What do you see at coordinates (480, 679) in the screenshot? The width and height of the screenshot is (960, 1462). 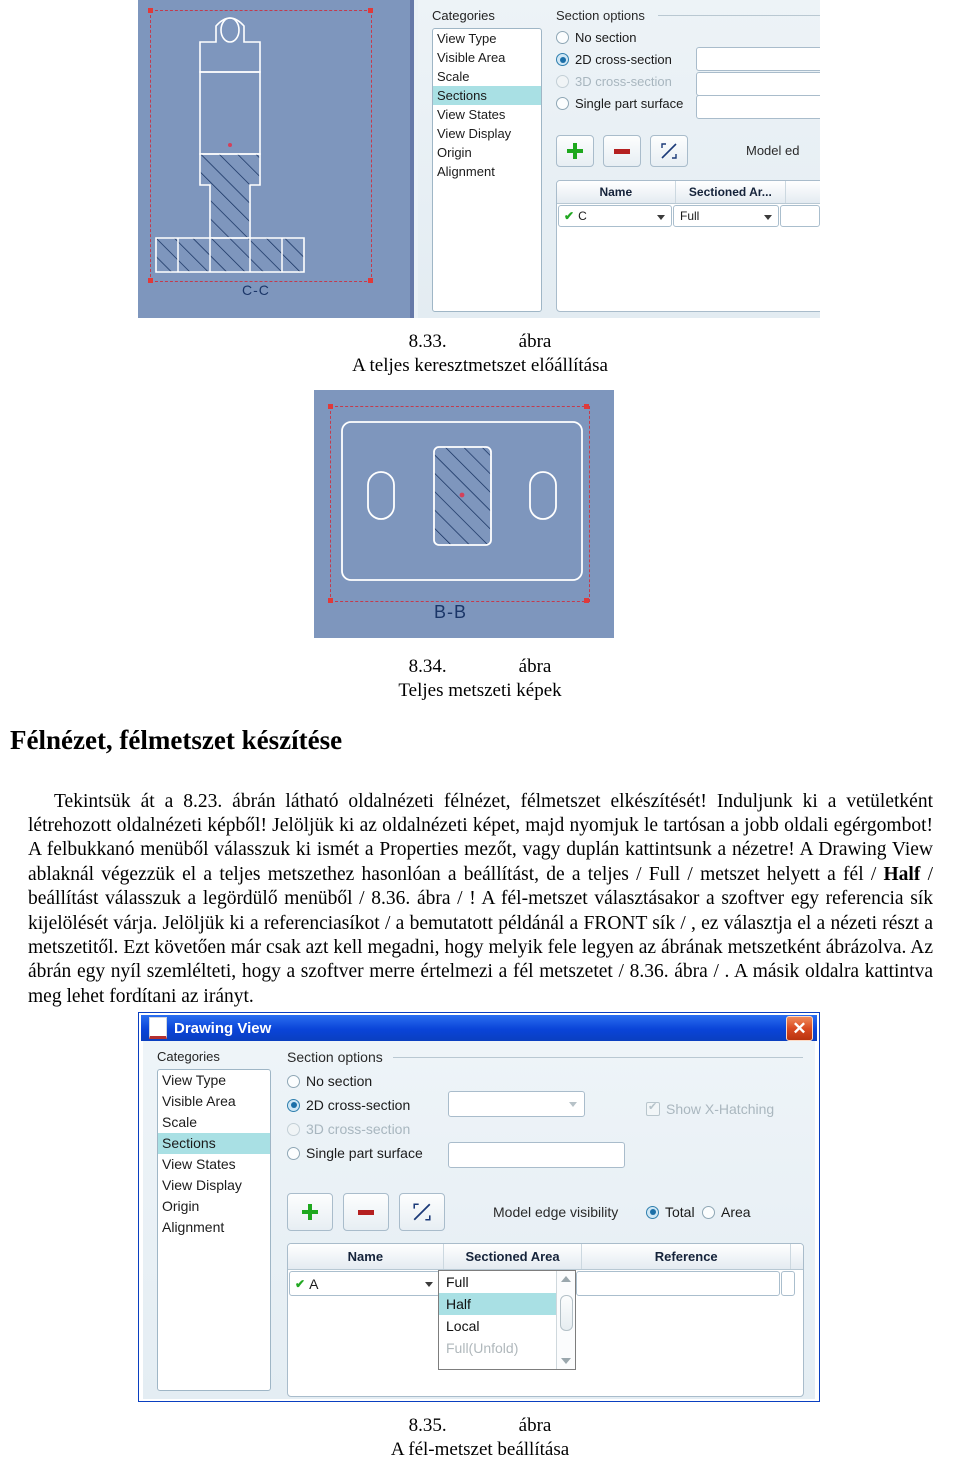 I see `figure-caption-8-34: 8.34. ábra Teljes metszeti képek` at bounding box center [480, 679].